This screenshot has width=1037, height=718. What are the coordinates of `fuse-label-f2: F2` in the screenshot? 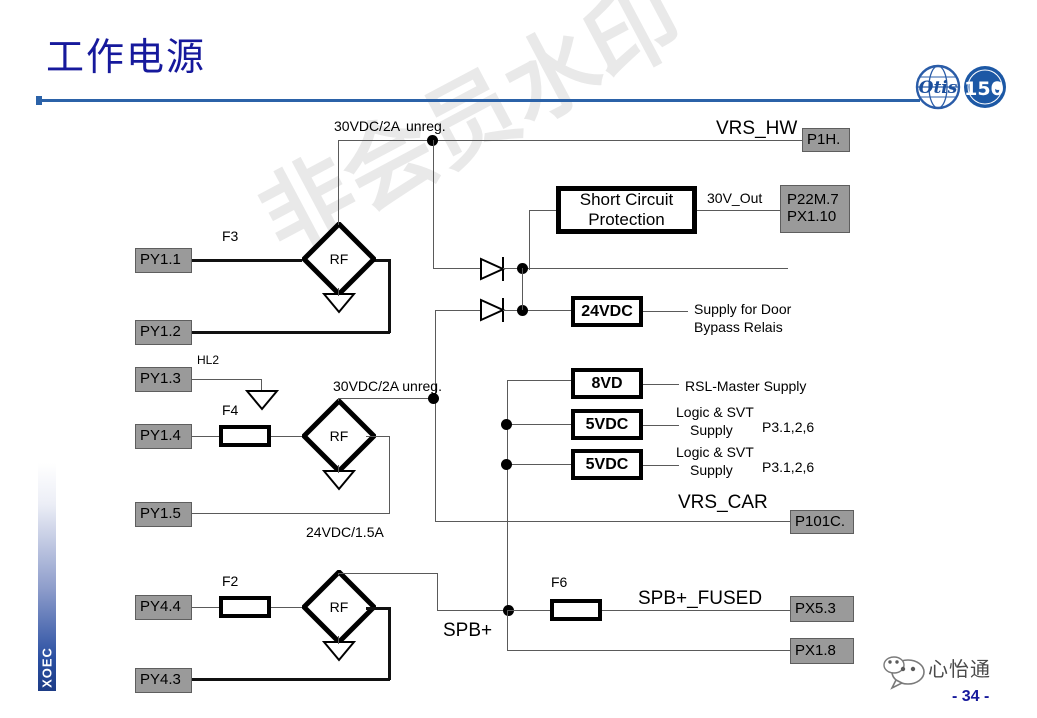 It's located at (230, 581).